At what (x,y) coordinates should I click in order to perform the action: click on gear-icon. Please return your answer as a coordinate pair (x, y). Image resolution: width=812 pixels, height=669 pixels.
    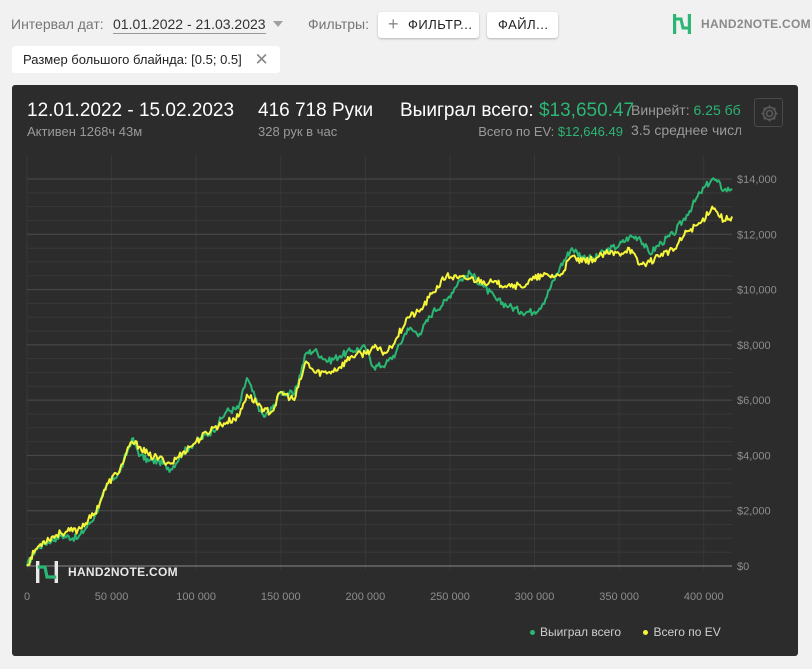
    Looking at the image, I should click on (769, 113).